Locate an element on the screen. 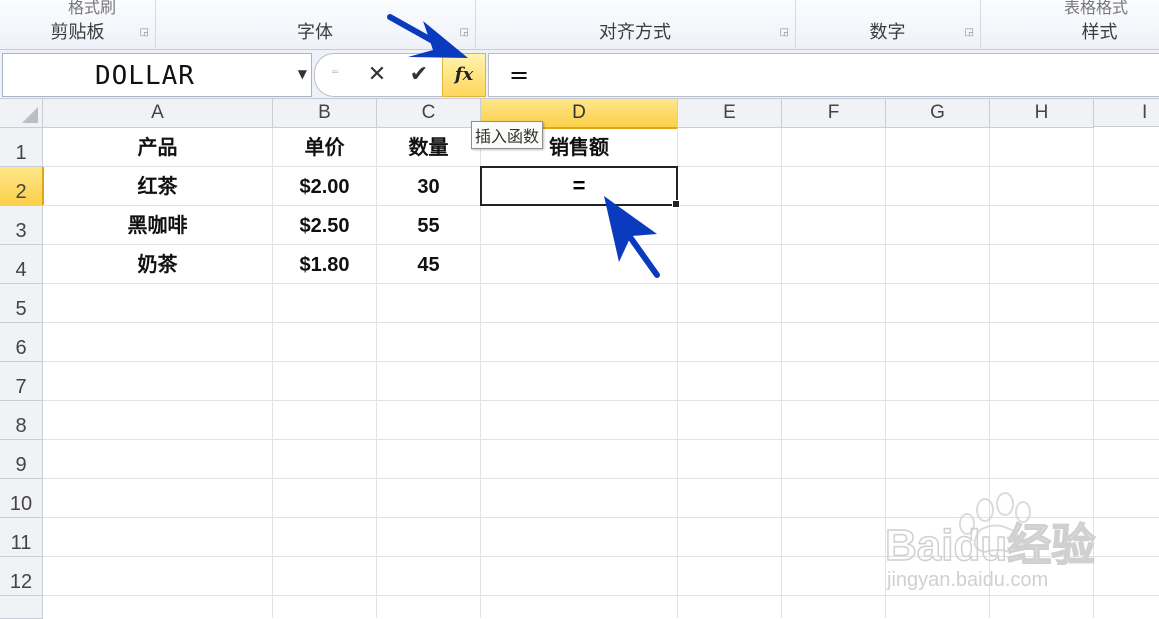 The width and height of the screenshot is (1159, 619). baidu-watermark: Baidu经验 jingyan.baidu.com is located at coordinates (1019, 545).